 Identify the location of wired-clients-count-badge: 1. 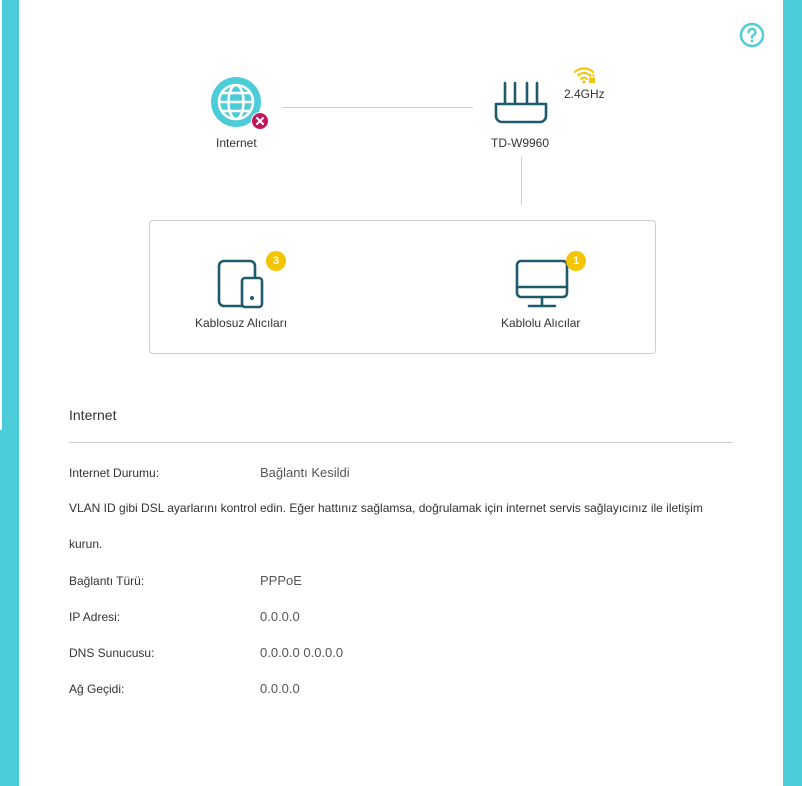
(576, 261).